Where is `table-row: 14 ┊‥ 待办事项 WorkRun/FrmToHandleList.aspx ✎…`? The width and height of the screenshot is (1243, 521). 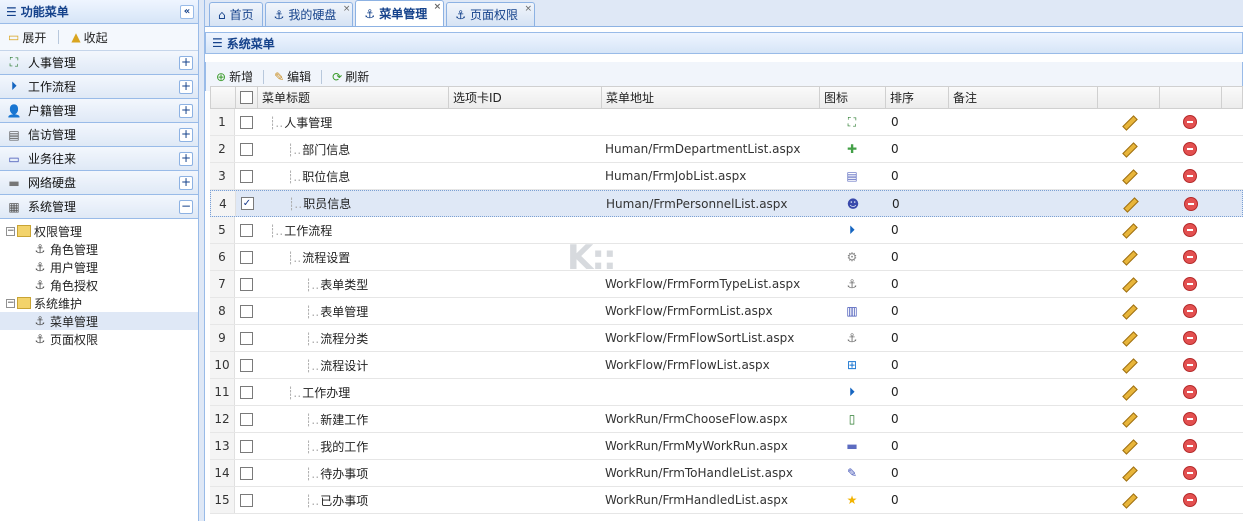
table-row: 14 ┊‥ 待办事项 WorkRun/FrmToHandleList.aspx ✎… is located at coordinates (726, 473).